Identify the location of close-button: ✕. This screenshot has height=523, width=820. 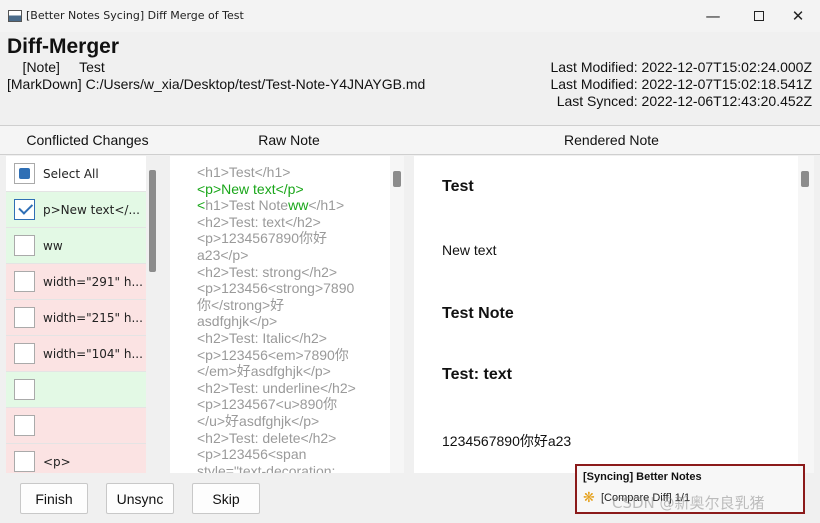
(797, 16).